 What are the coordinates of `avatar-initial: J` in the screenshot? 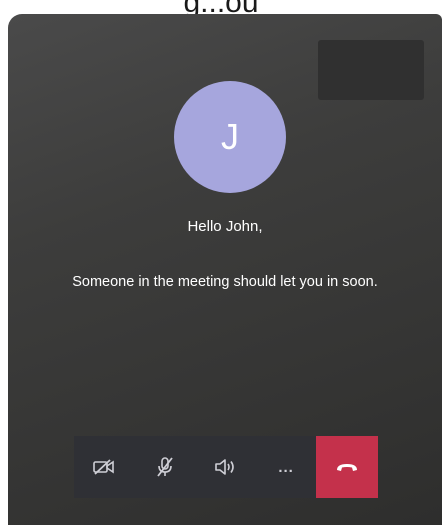 It's located at (230, 136).